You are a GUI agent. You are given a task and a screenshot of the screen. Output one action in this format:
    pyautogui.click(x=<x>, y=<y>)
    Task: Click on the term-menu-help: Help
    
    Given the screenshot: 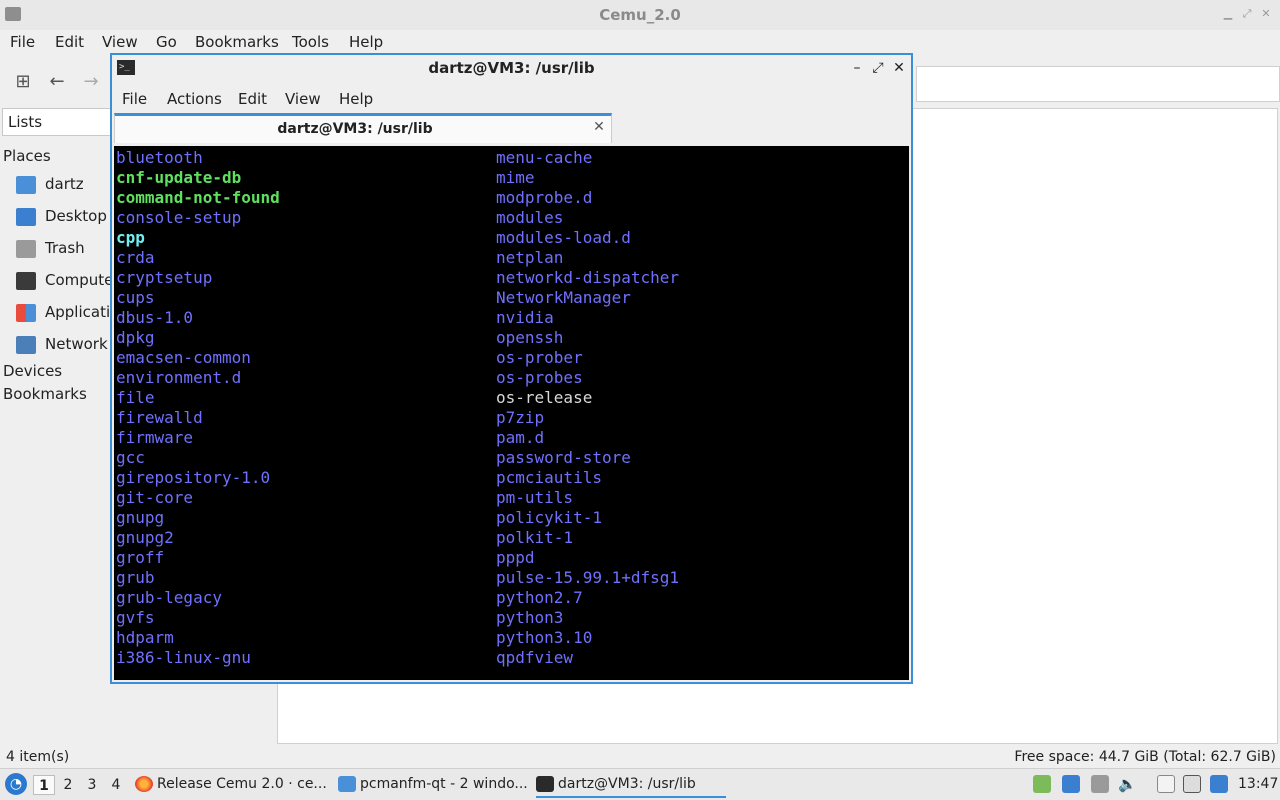 What is the action you would take?
    pyautogui.click(x=356, y=99)
    